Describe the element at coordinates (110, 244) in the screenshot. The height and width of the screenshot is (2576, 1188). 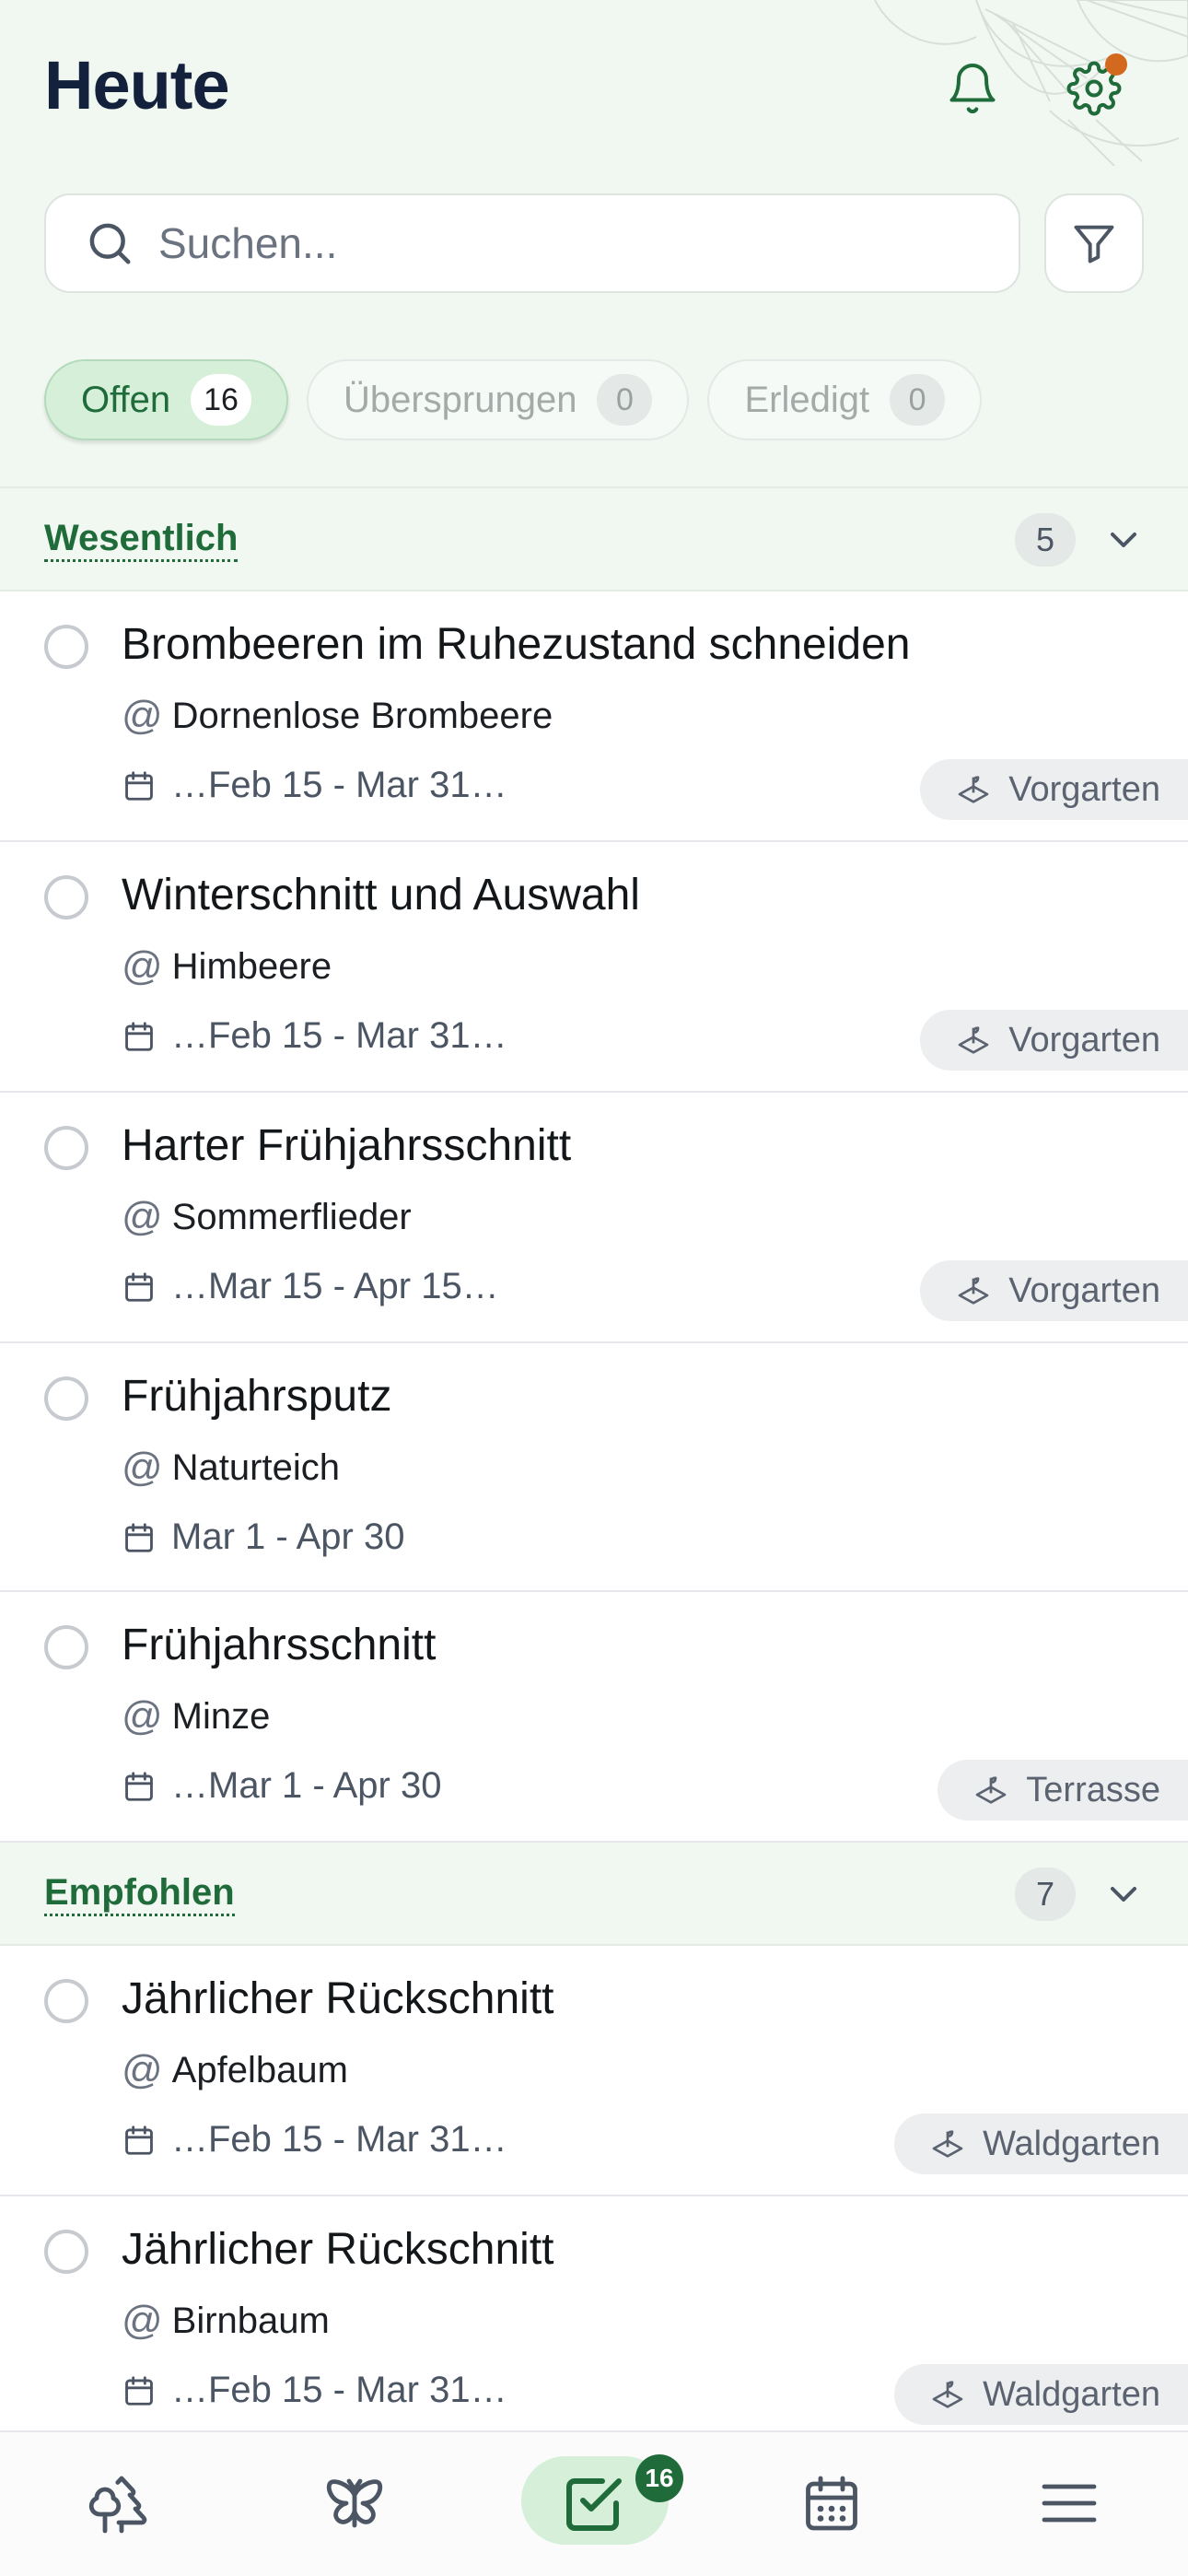
I see `search-icon` at that location.